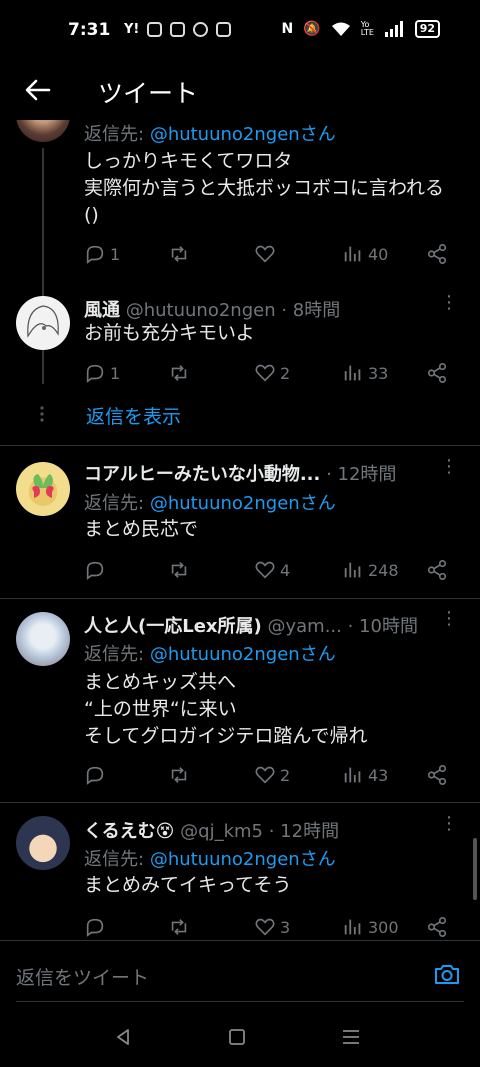 Image resolution: width=480 pixels, height=1067 pixels. I want to click on views-button: 33, so click(365, 373).